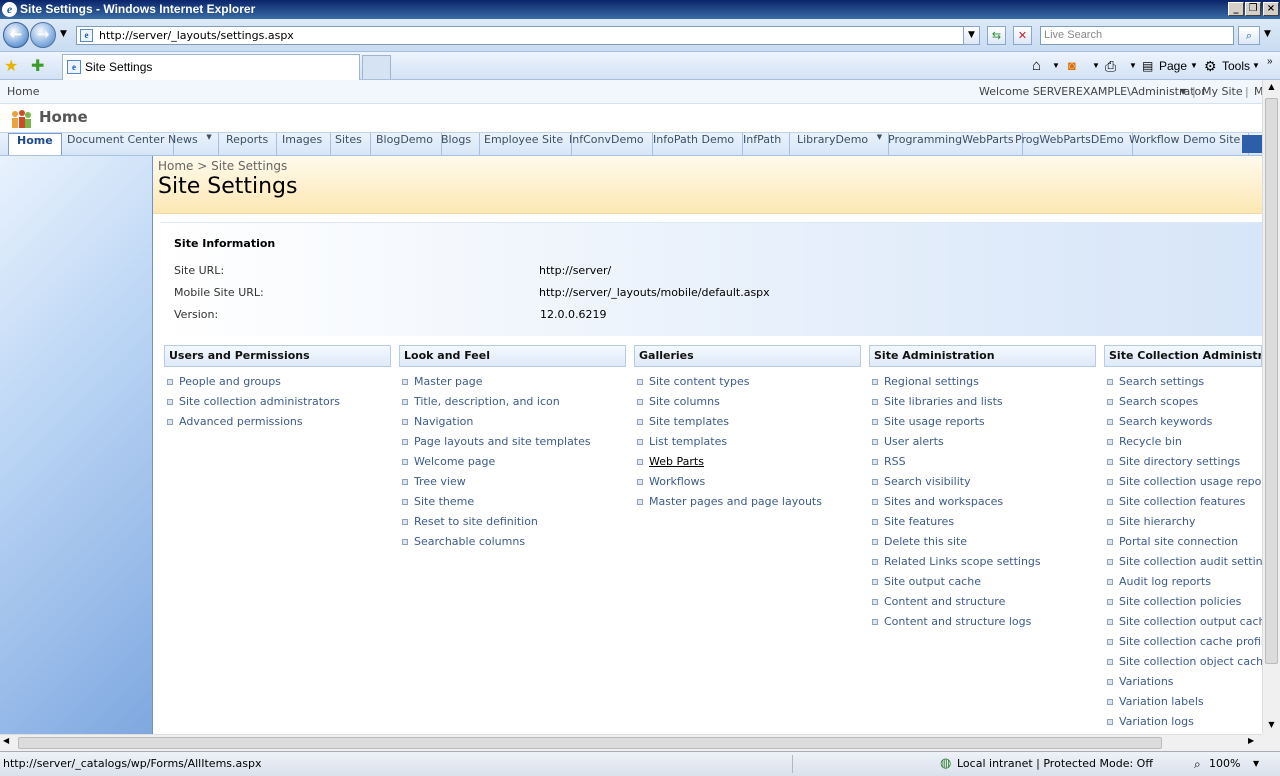  Describe the element at coordinates (447, 461) in the screenshot. I see `welcome-page-link: Welcome page` at that location.